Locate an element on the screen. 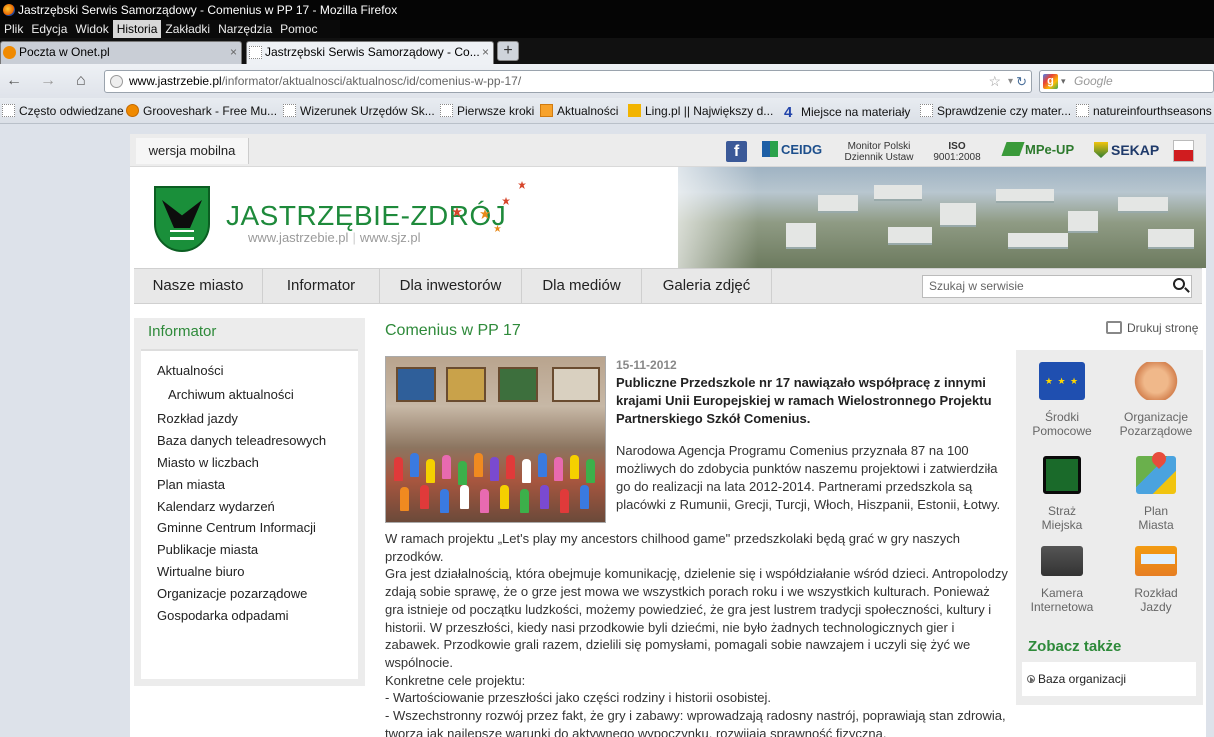  reload-button: ↻ is located at coordinates (1021, 81).